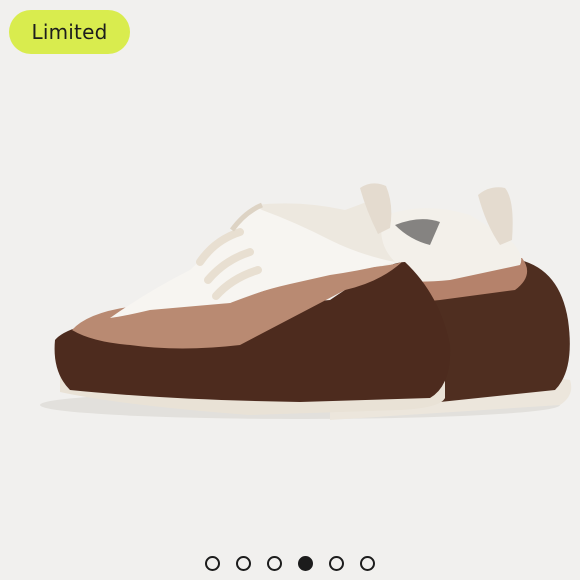  I want to click on carousel-pagination, so click(290, 563).